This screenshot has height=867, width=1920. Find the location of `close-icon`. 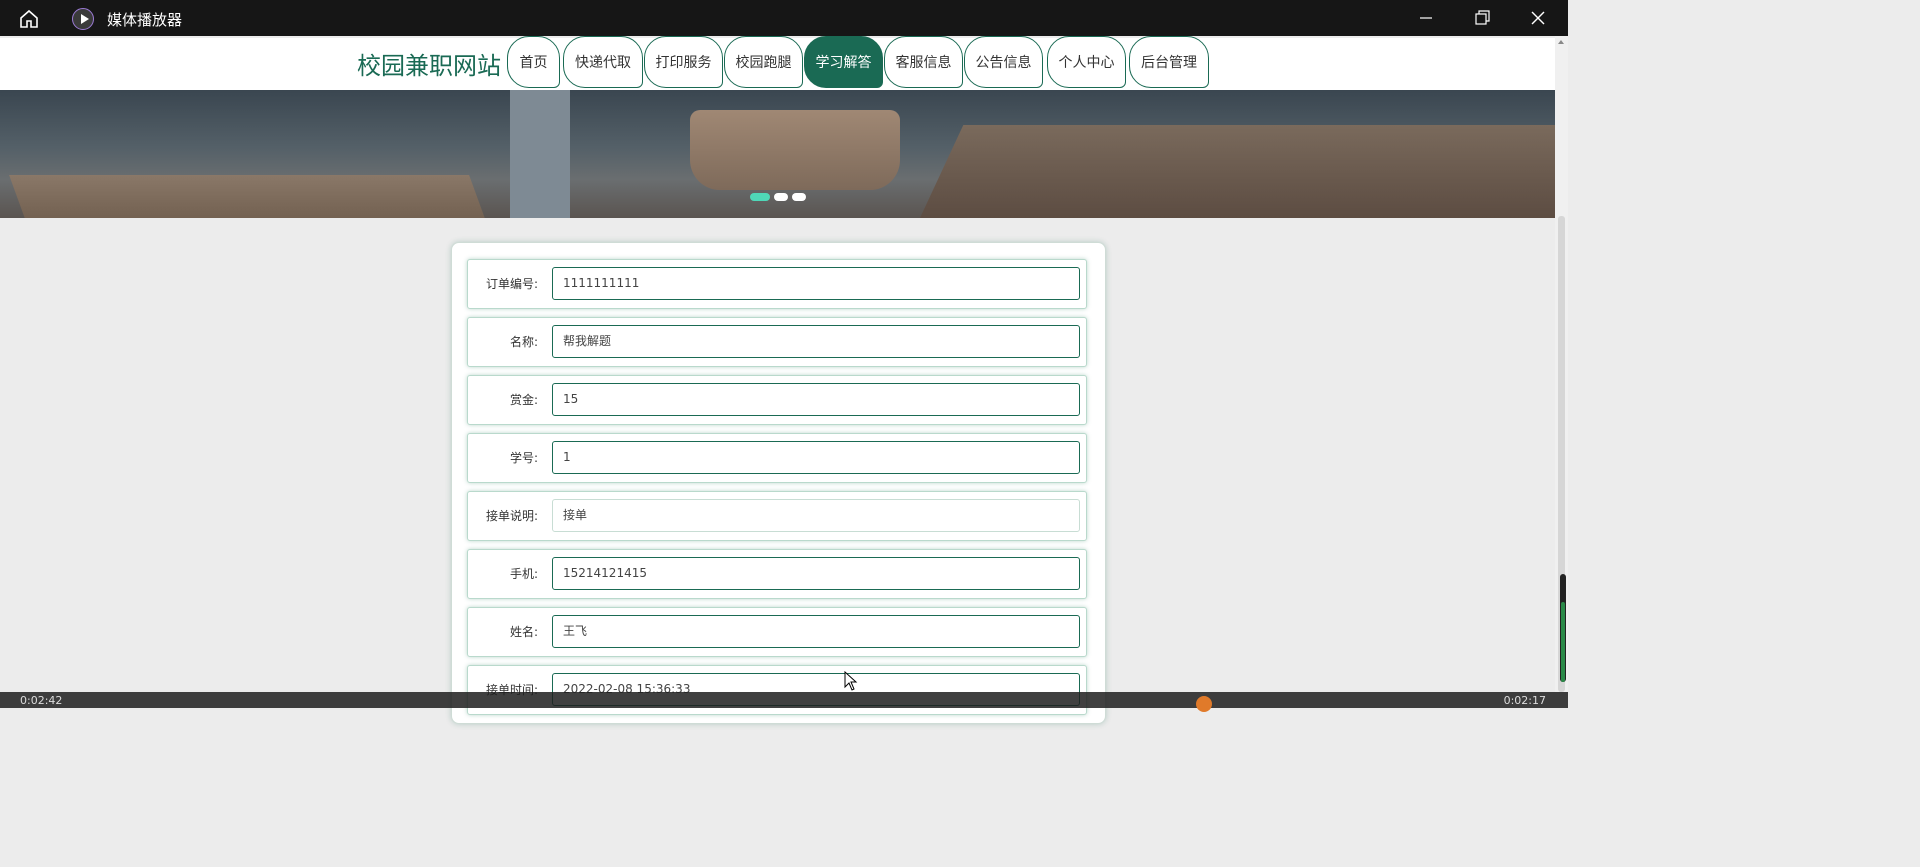

close-icon is located at coordinates (1538, 18).